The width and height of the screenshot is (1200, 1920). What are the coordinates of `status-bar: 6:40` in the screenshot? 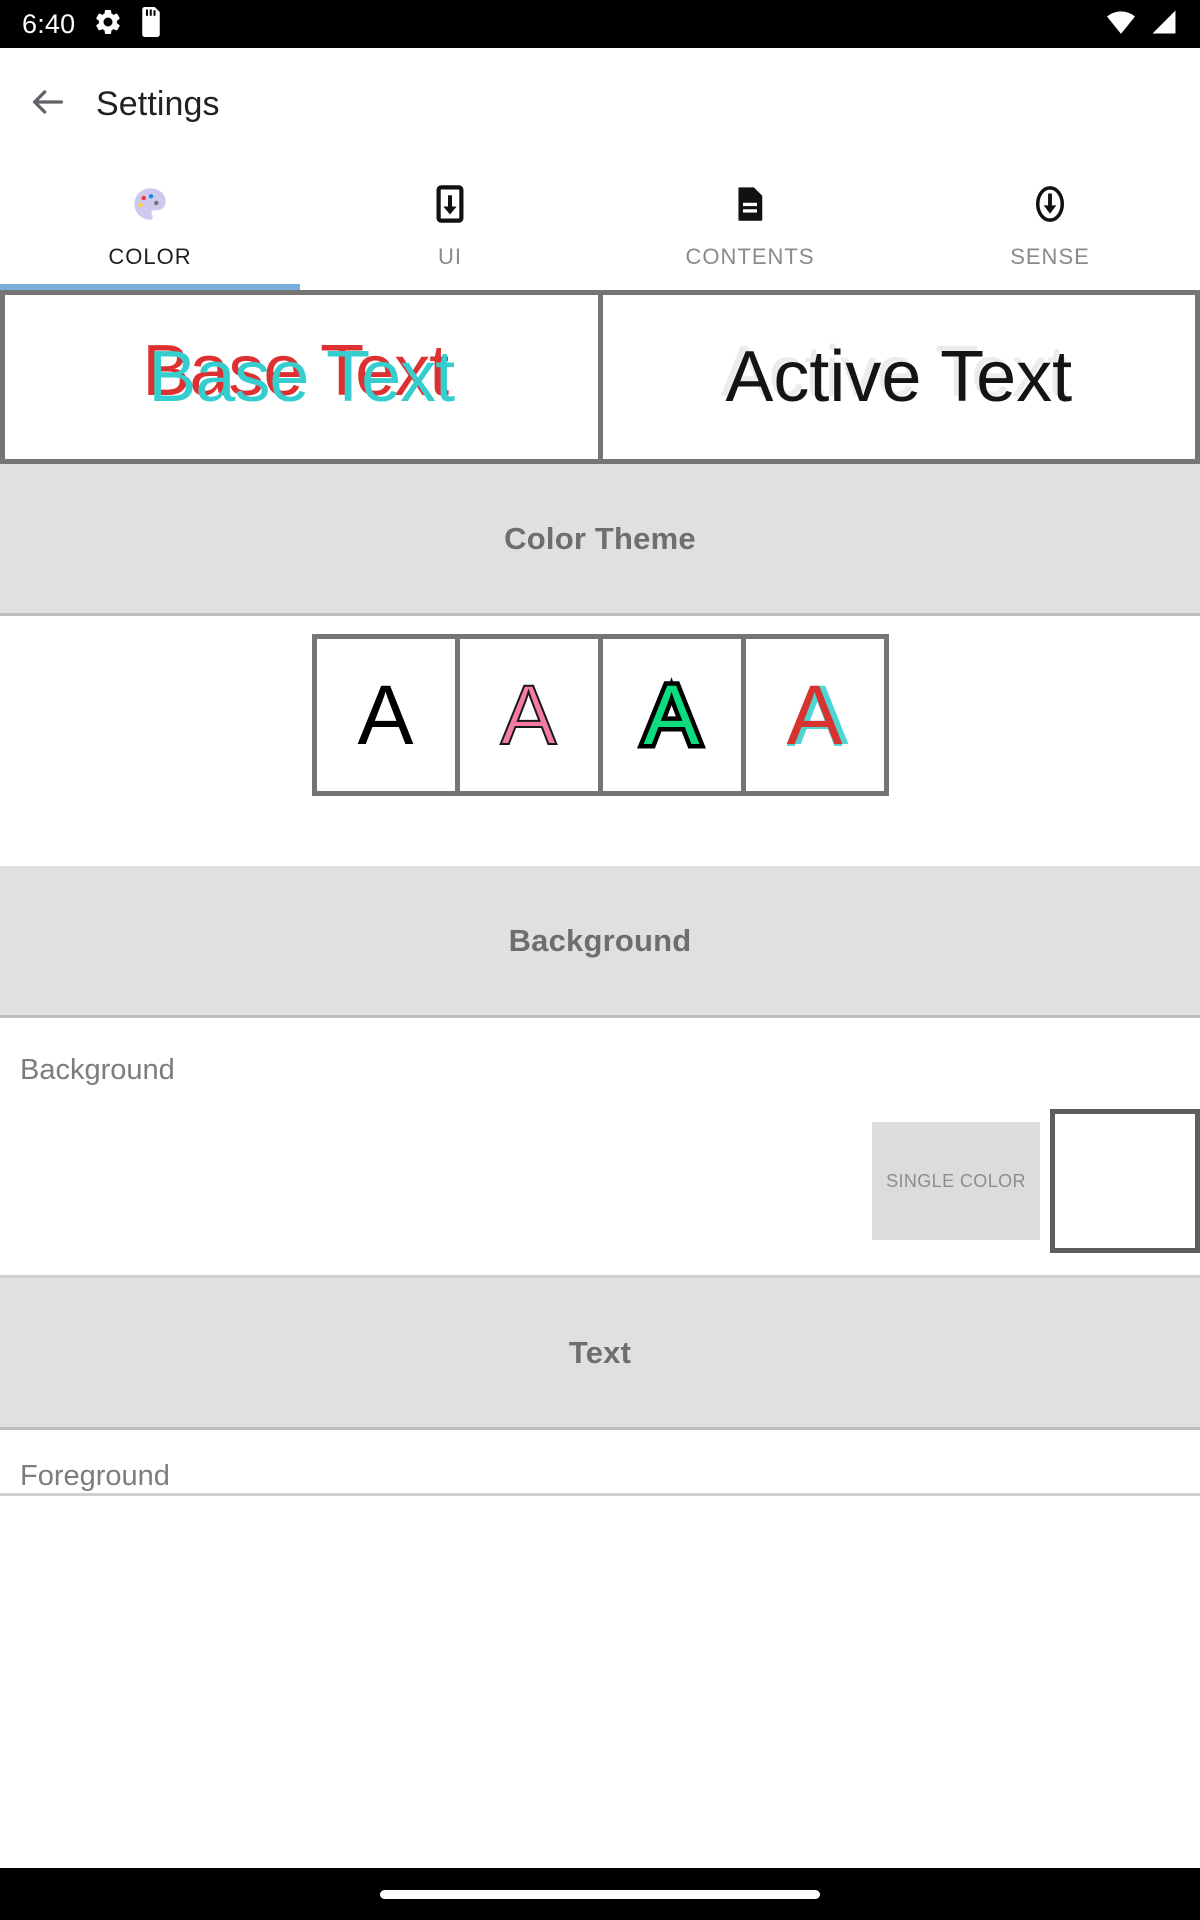 It's located at (600, 24).